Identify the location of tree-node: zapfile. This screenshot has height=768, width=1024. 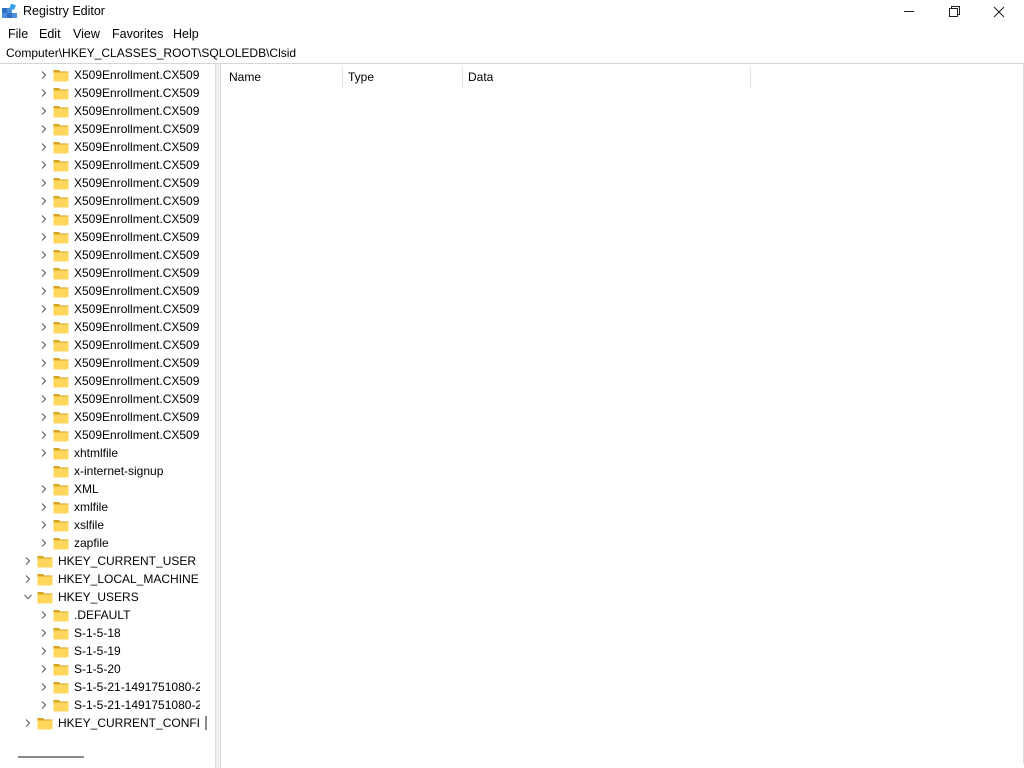
(100, 543).